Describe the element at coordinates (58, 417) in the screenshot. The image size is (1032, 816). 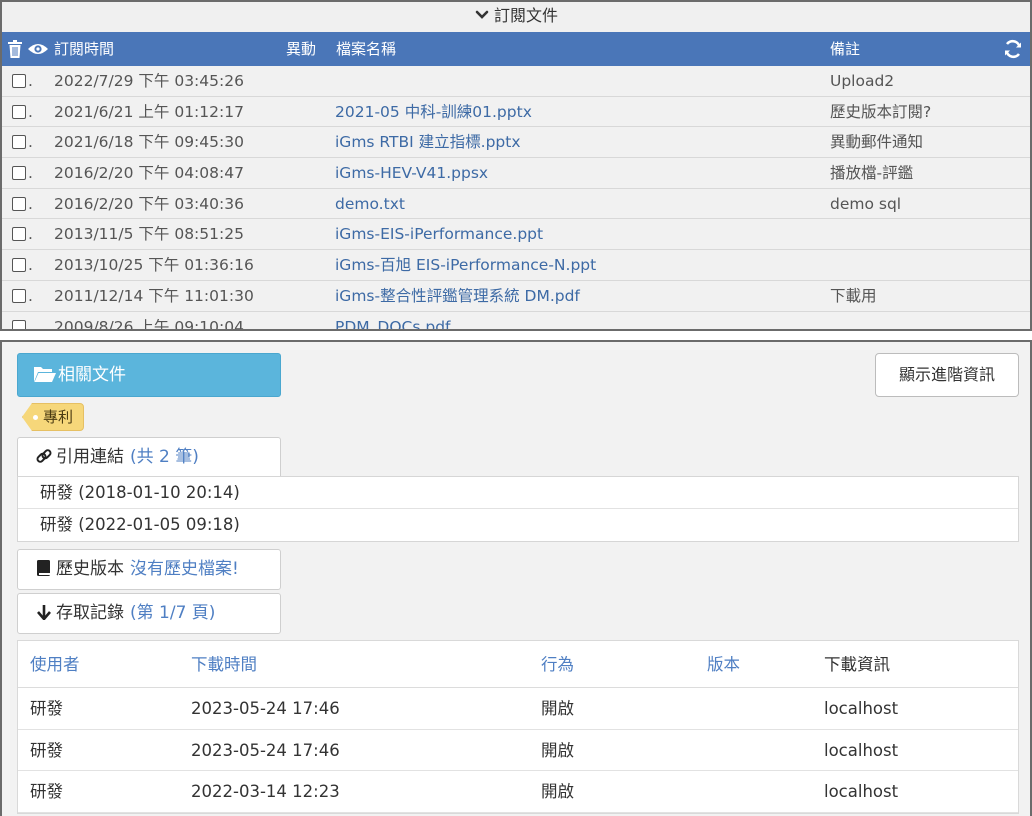
I see `category-tag-label: 專利` at that location.